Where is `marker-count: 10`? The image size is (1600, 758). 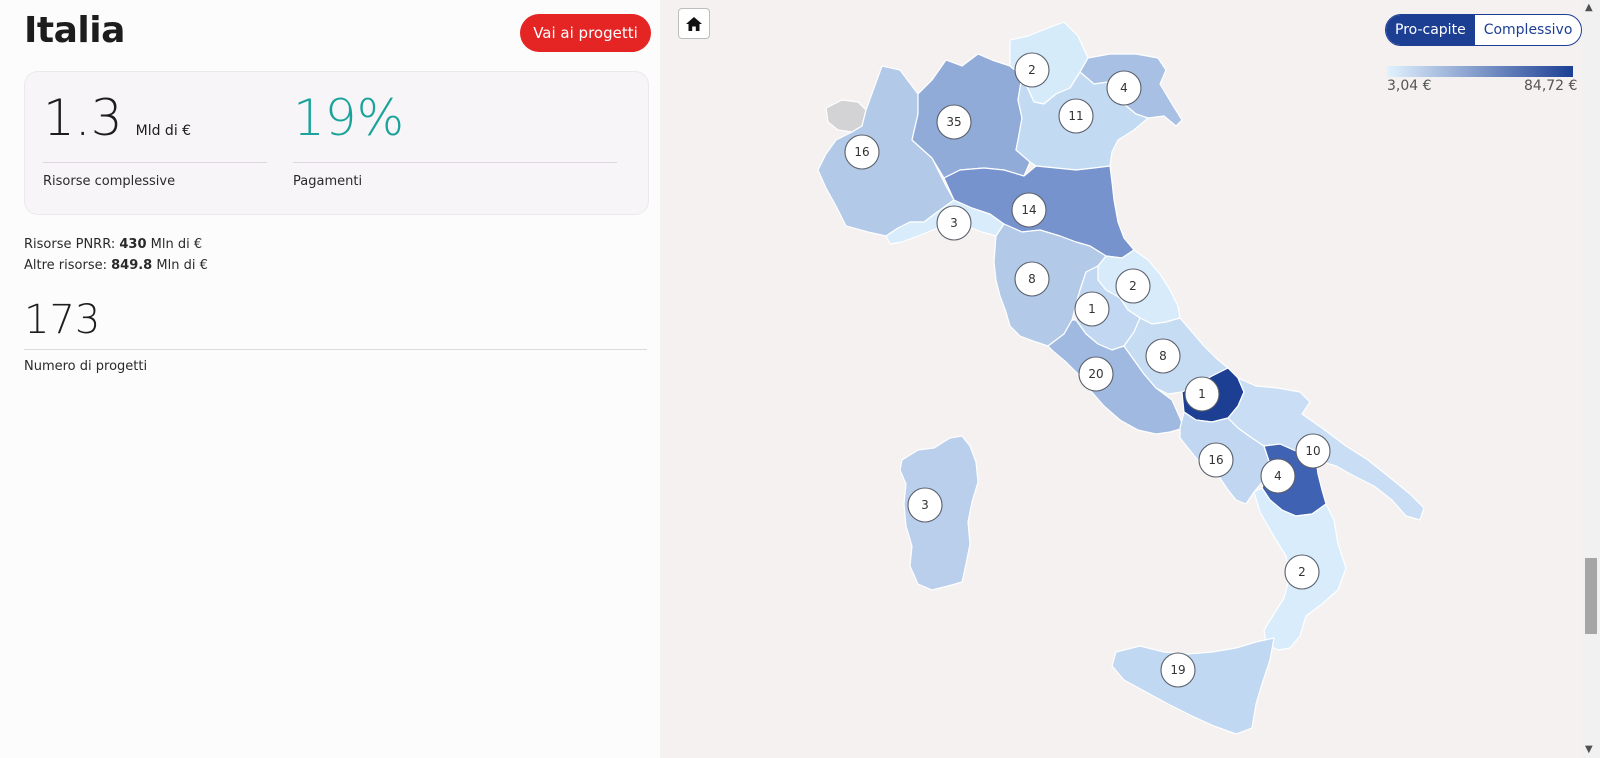
marker-count: 10 is located at coordinates (1312, 451).